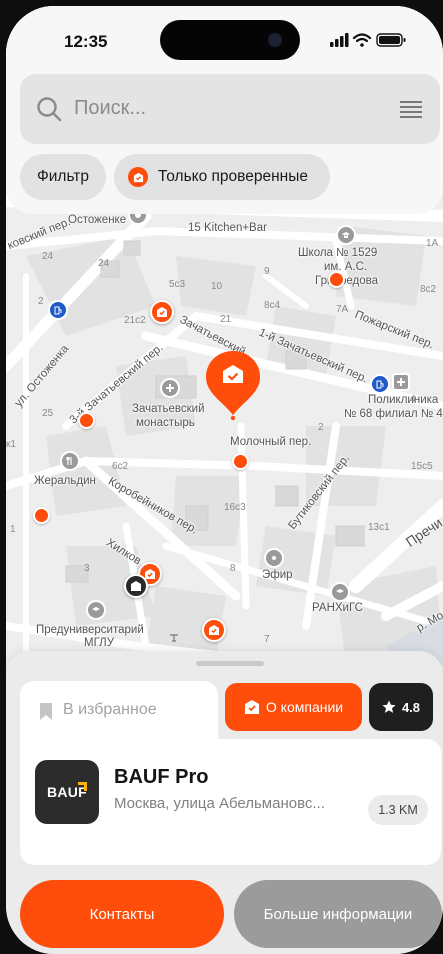 The width and height of the screenshot is (443, 954). I want to click on map-house-number: 21, so click(226, 319).